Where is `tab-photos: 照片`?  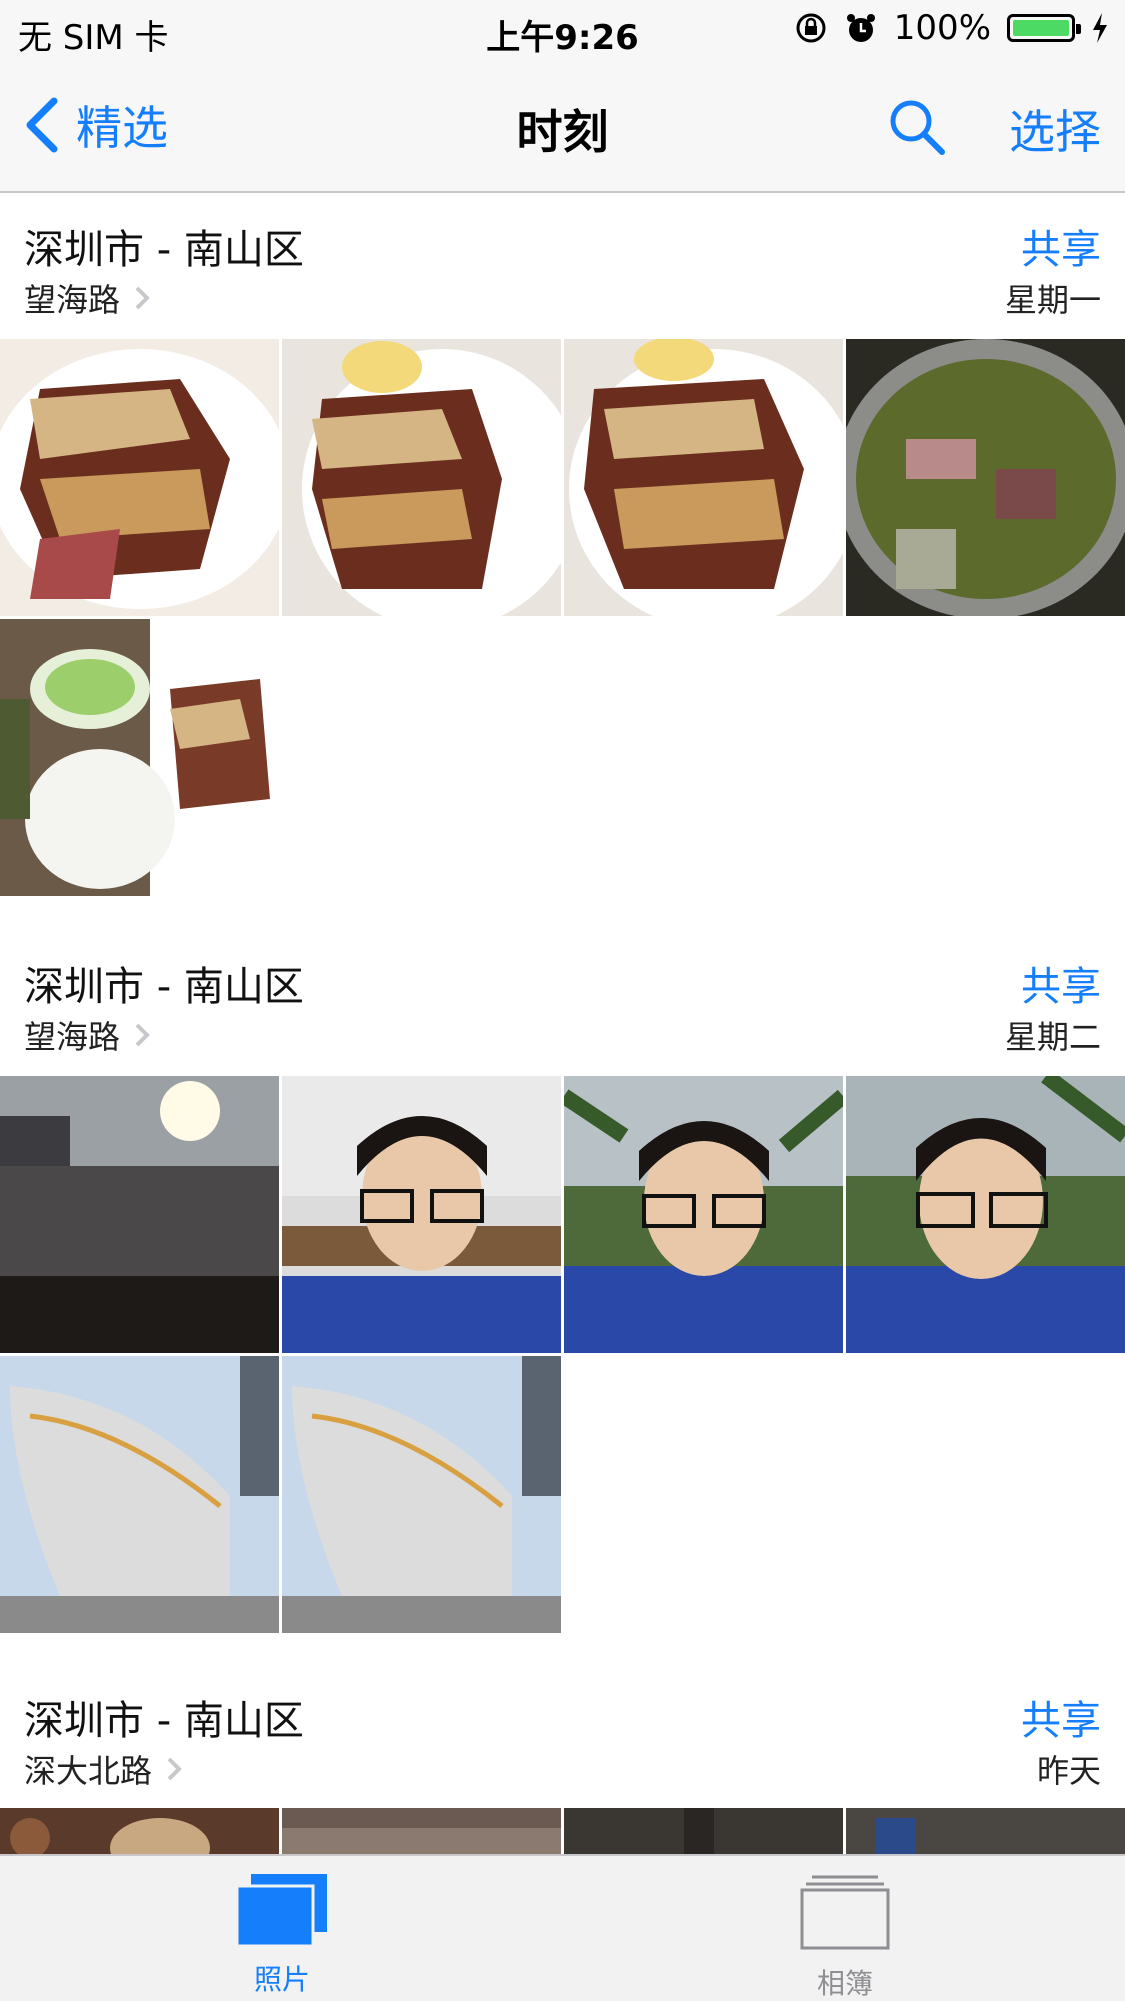
tab-photos: 照片 is located at coordinates (282, 1936).